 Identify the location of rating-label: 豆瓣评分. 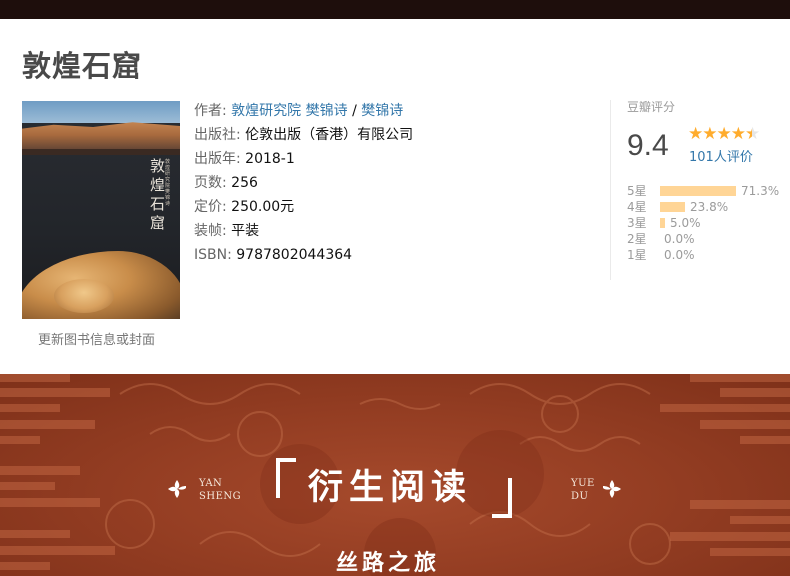
(651, 107).